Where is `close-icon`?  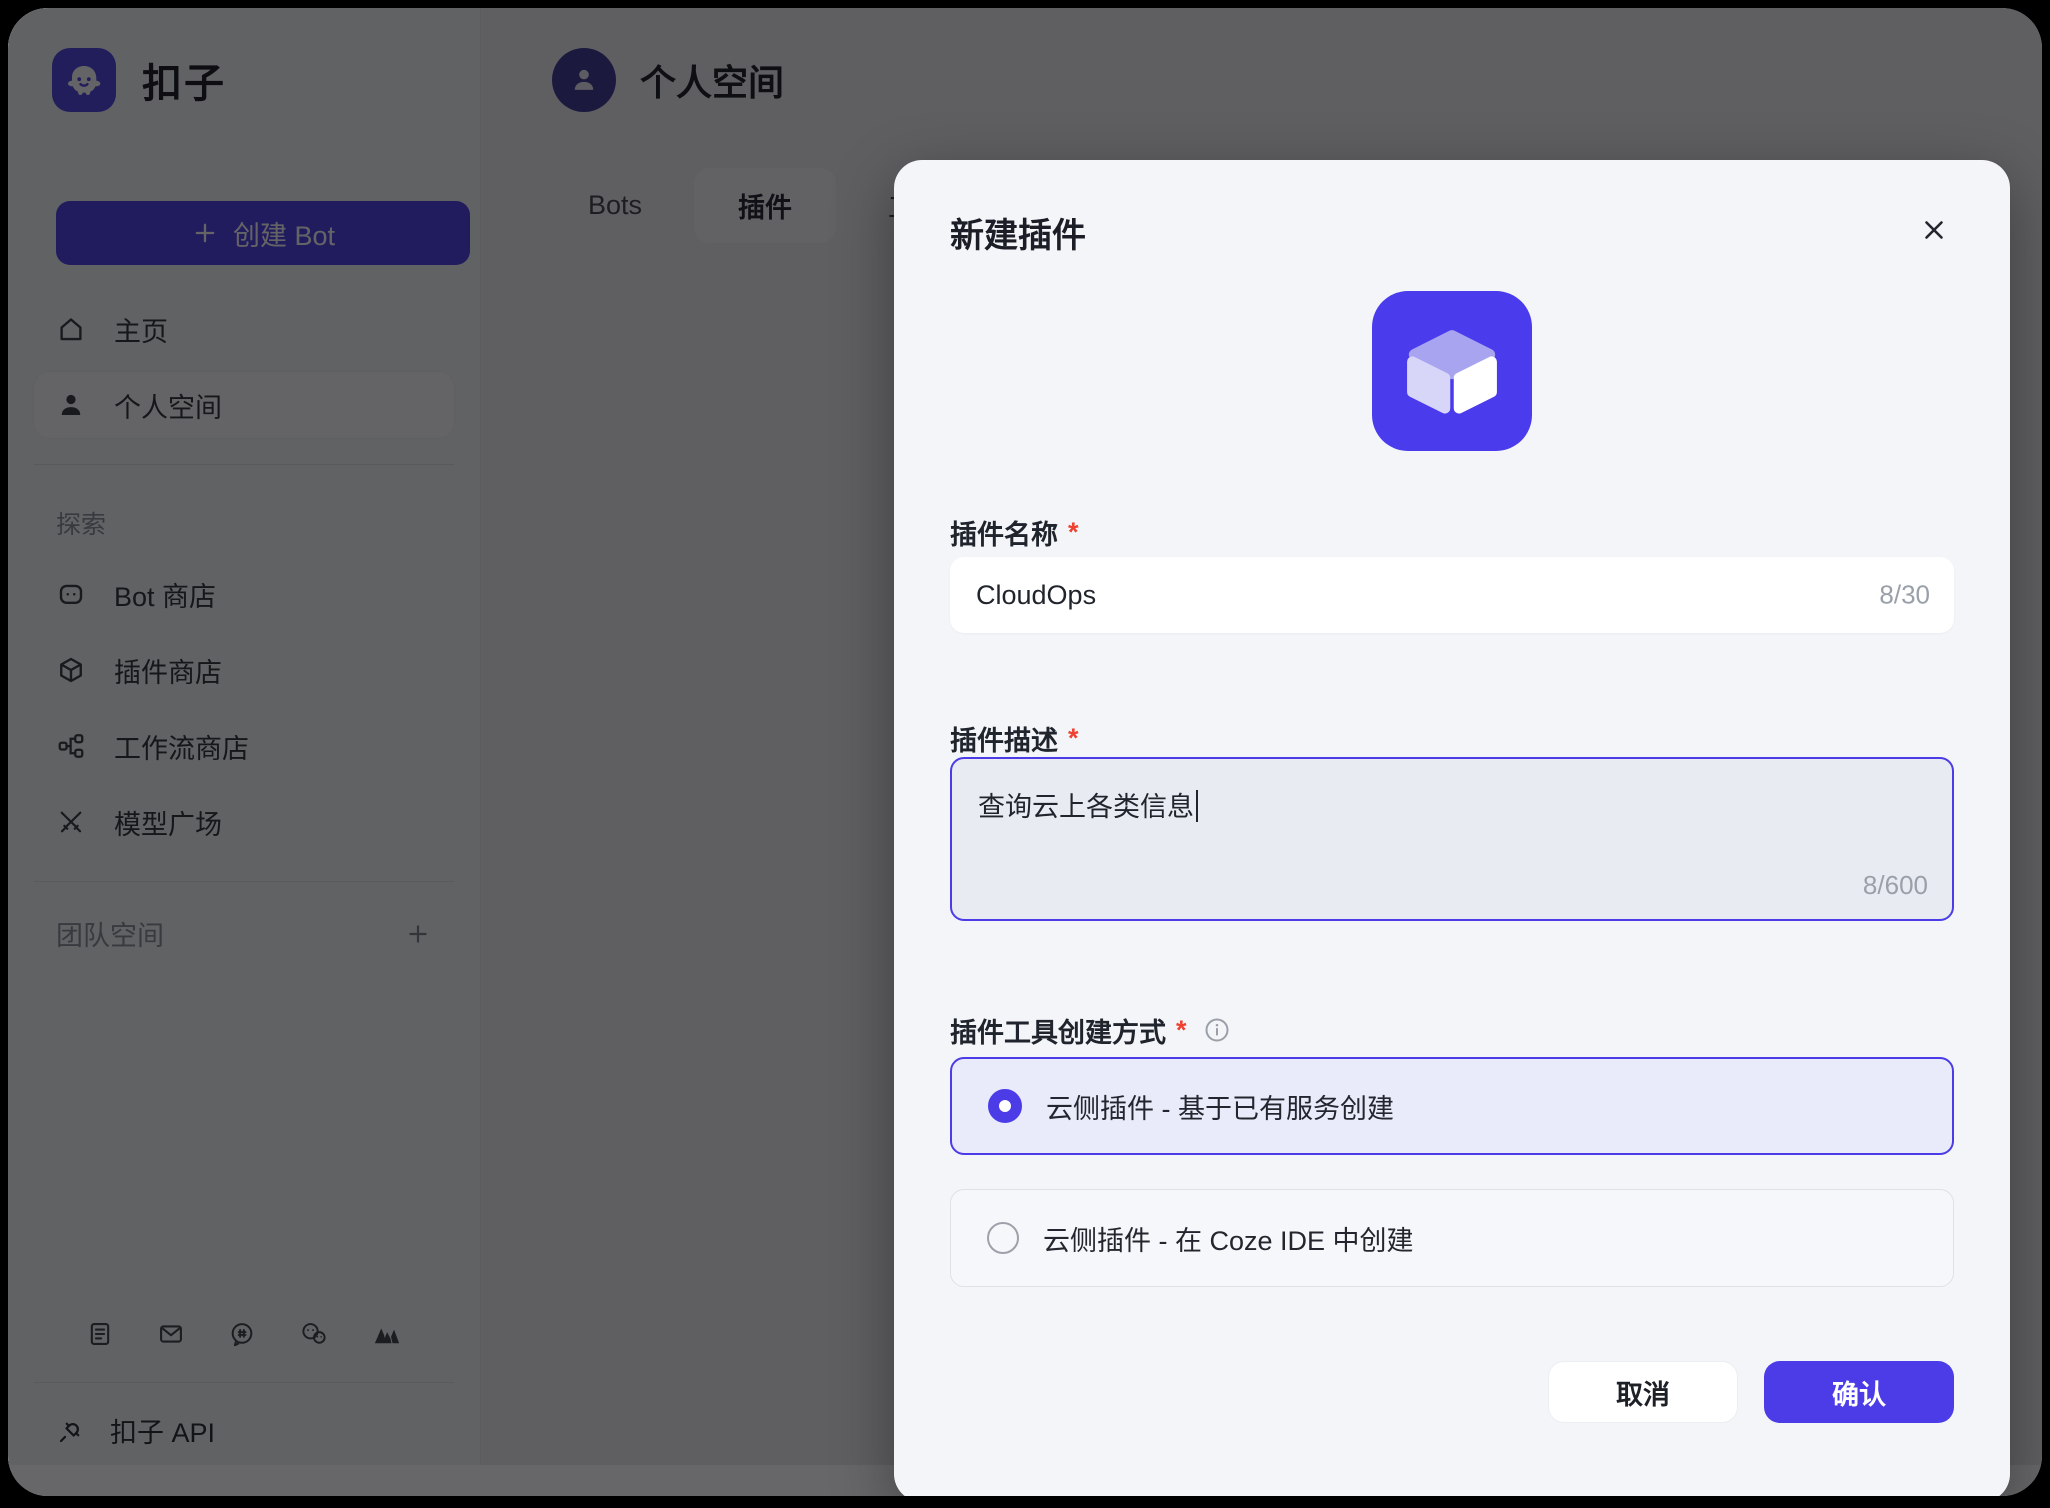
close-icon is located at coordinates (1934, 230).